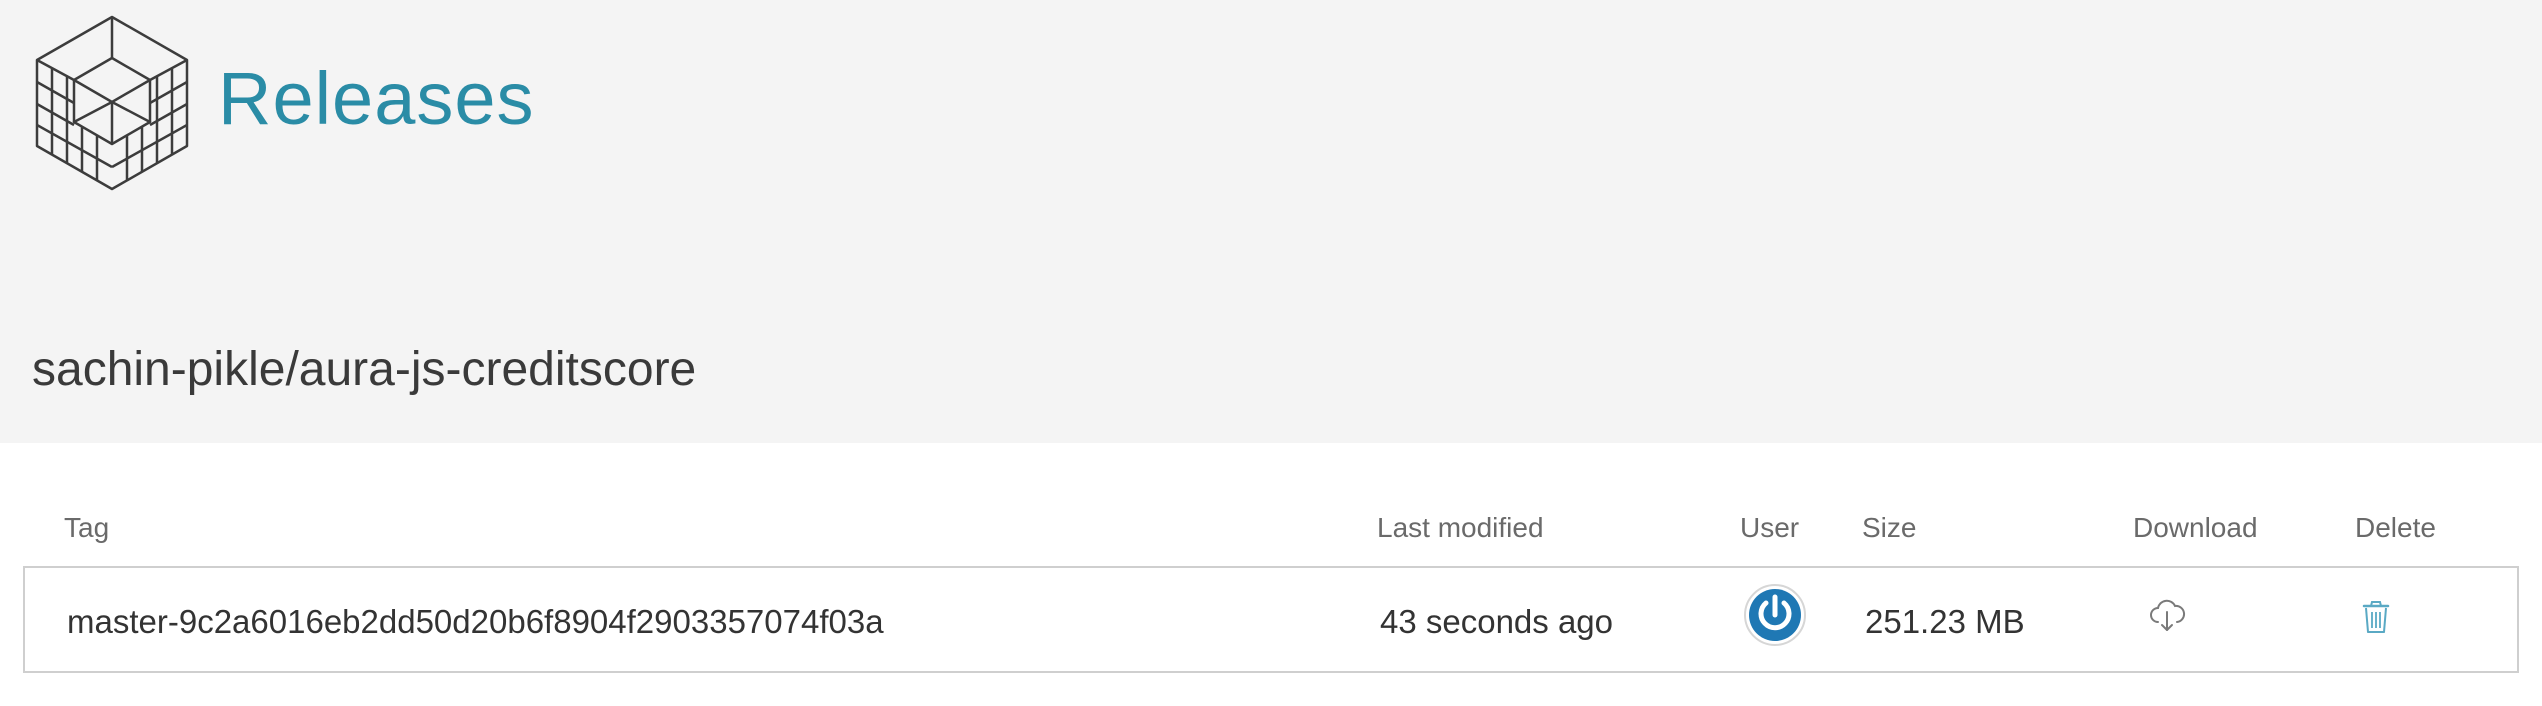 The image size is (2542, 706). Describe the element at coordinates (1497, 621) in the screenshot. I see `last-modified-value: 43 seconds ago` at that location.